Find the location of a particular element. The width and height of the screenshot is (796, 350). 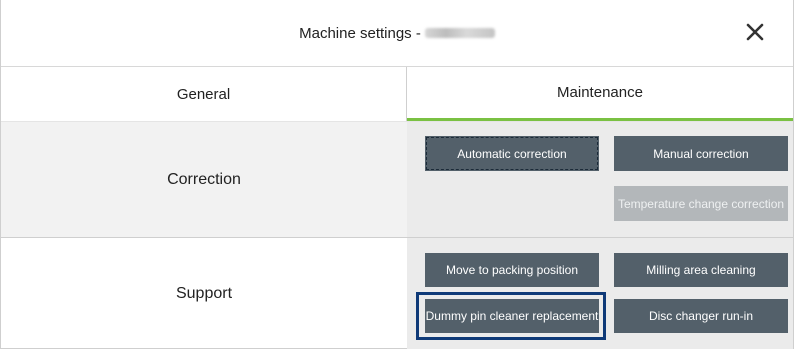

move-to-packing-position-button: Move to packing position is located at coordinates (512, 270).